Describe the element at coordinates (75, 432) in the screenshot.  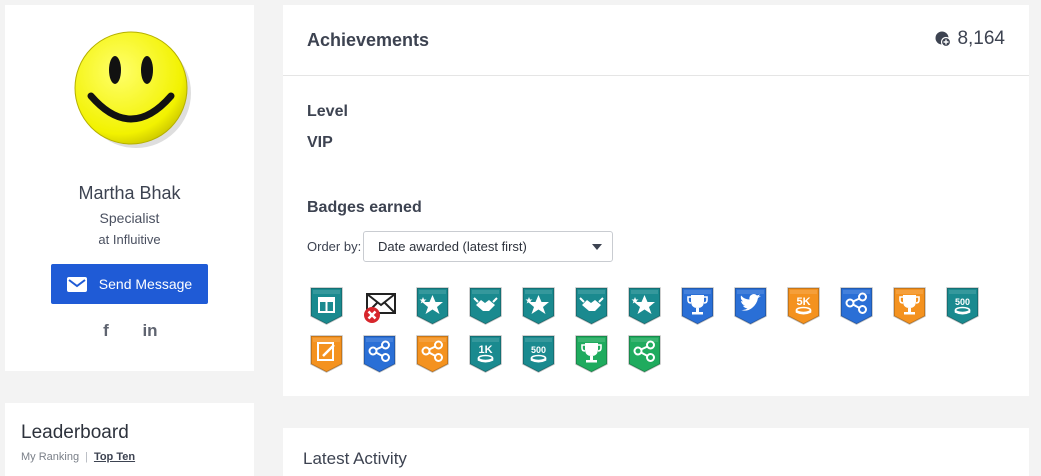
I see `leaderboard-title: Leaderboard` at that location.